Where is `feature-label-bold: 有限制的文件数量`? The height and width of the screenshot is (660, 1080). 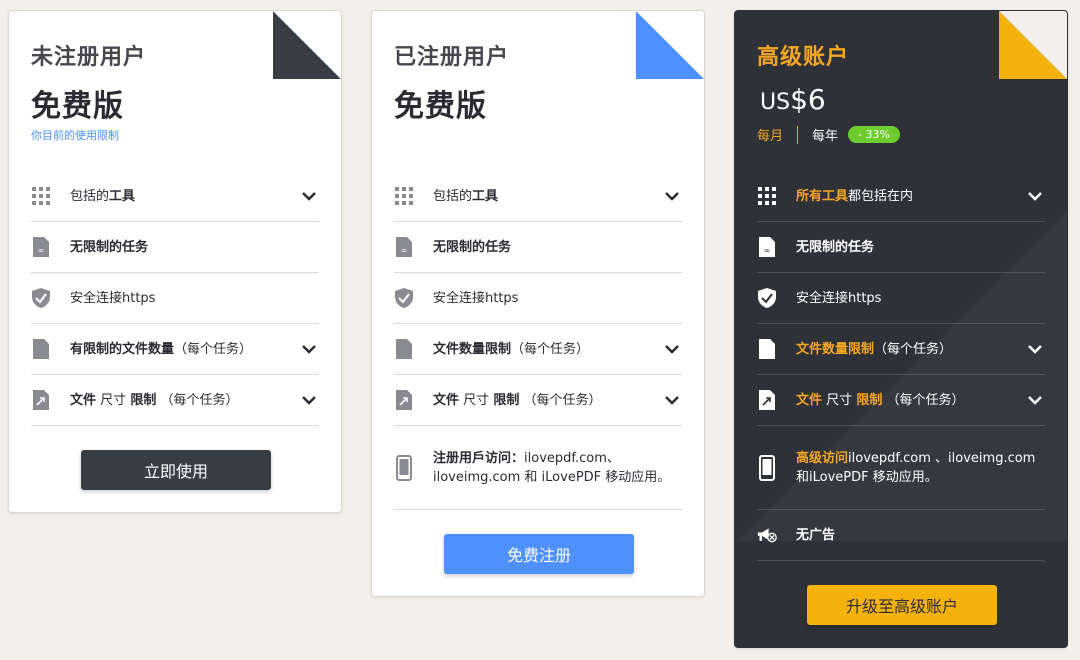 feature-label-bold: 有限制的文件数量 is located at coordinates (122, 349).